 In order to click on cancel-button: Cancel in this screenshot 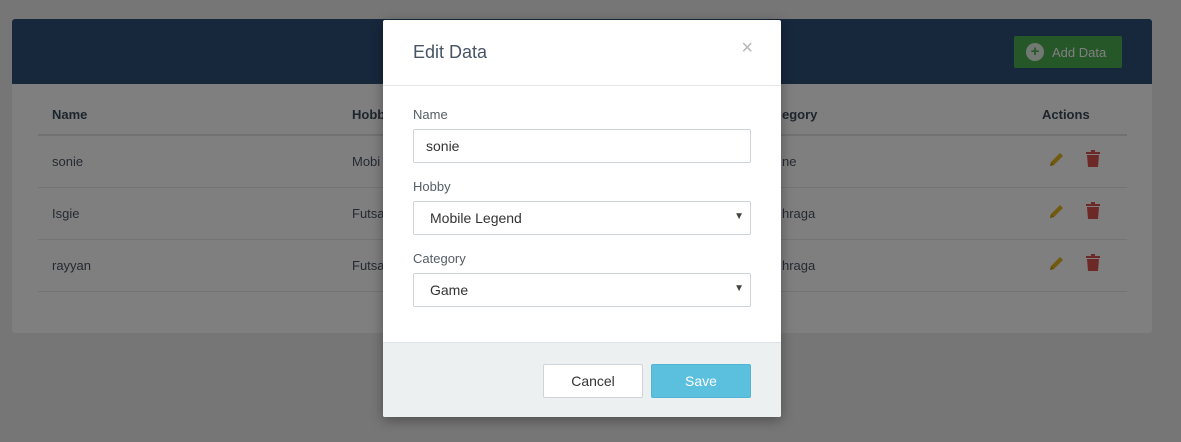, I will do `click(593, 381)`.